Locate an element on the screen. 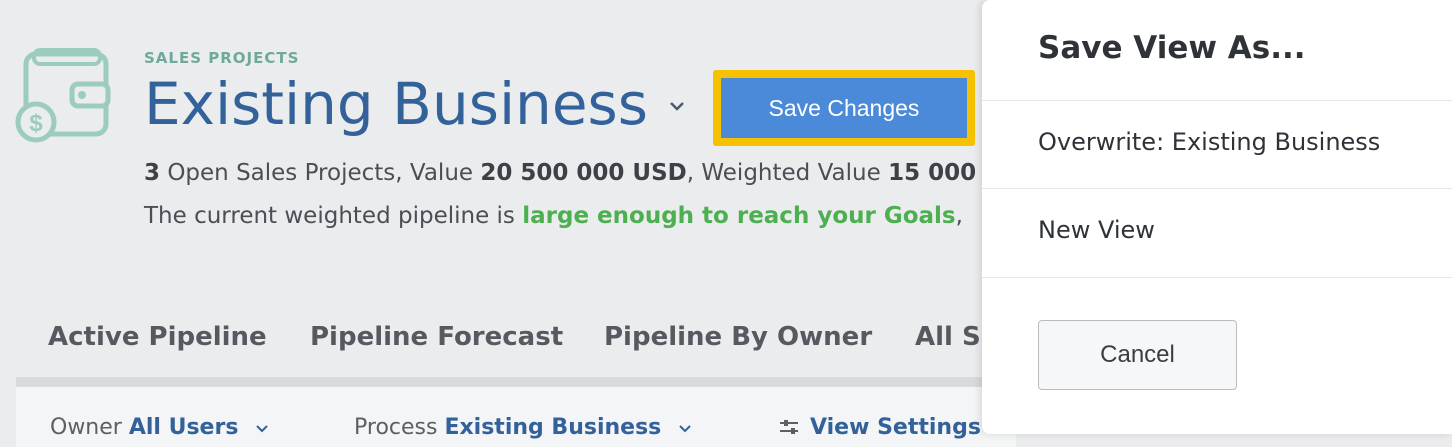 The width and height of the screenshot is (1452, 447). owner-filter: Owner All Users is located at coordinates (159, 427).